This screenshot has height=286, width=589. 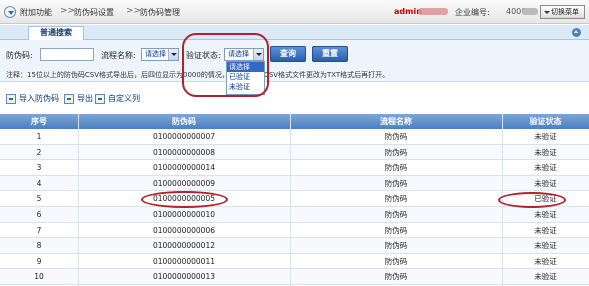 What do you see at coordinates (184, 277) in the screenshot?
I see `row-code: 0100000000013` at bounding box center [184, 277].